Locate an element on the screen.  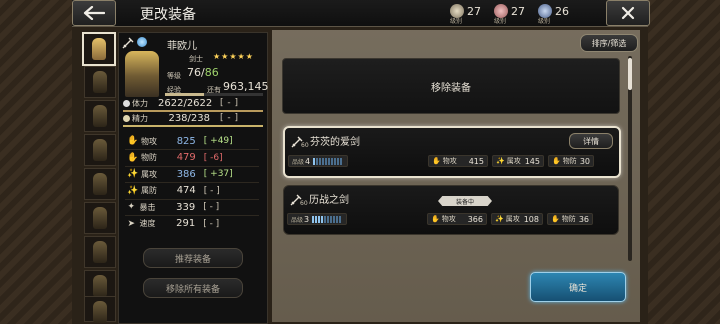
grade-value: 4 is located at coordinates (308, 161).